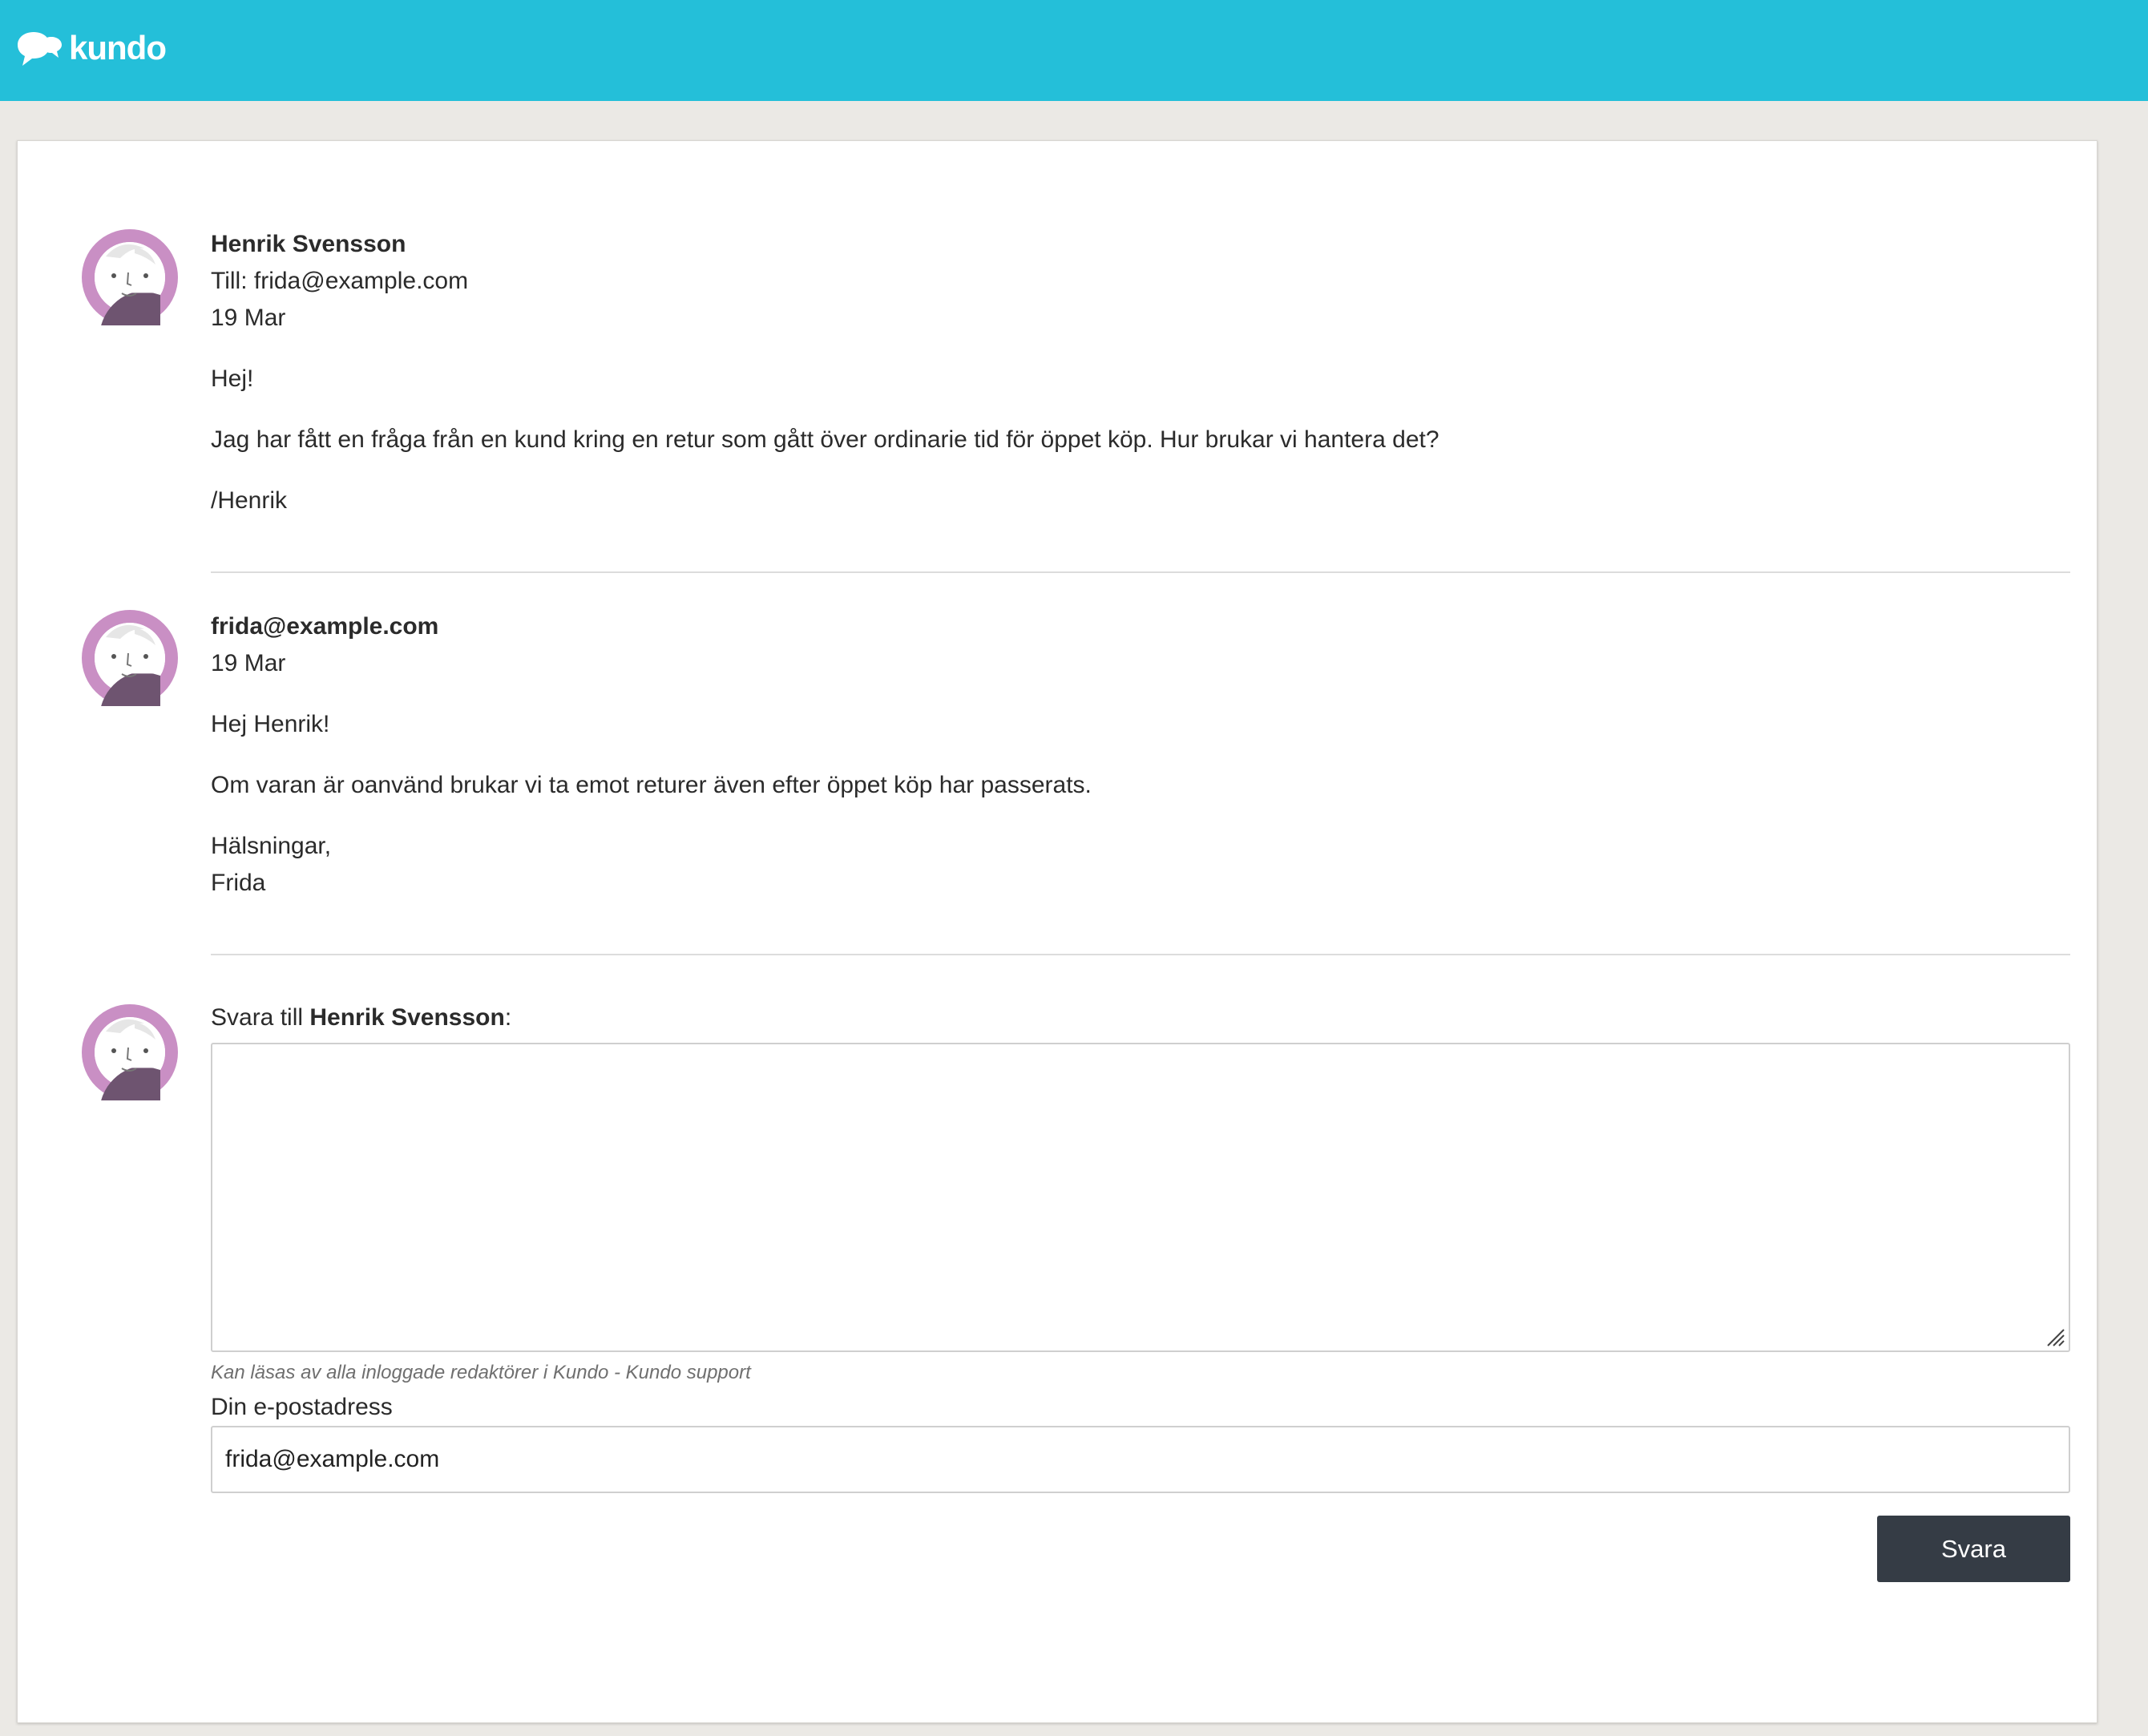  I want to click on message-signature: Frida, so click(238, 883).